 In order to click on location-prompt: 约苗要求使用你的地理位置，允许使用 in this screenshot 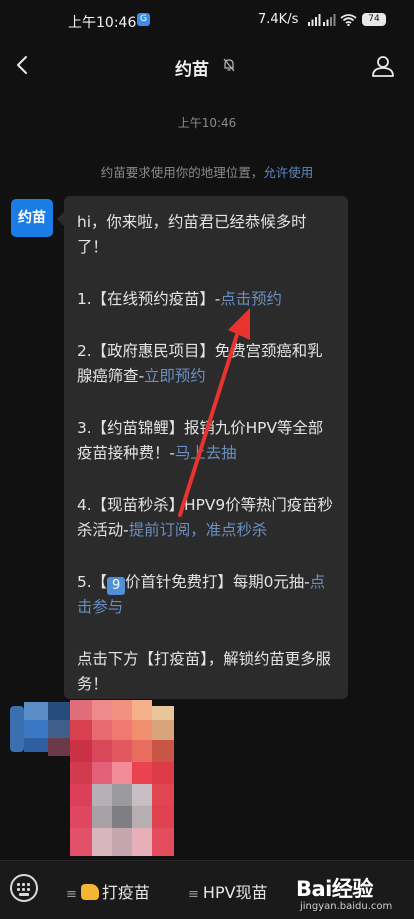, I will do `click(207, 171)`.